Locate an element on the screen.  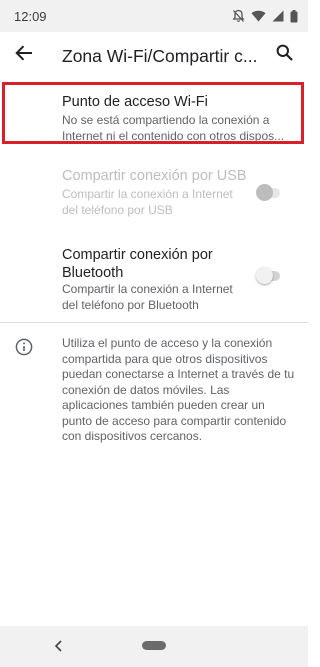
usb-tethering-toggle is located at coordinates (268, 193).